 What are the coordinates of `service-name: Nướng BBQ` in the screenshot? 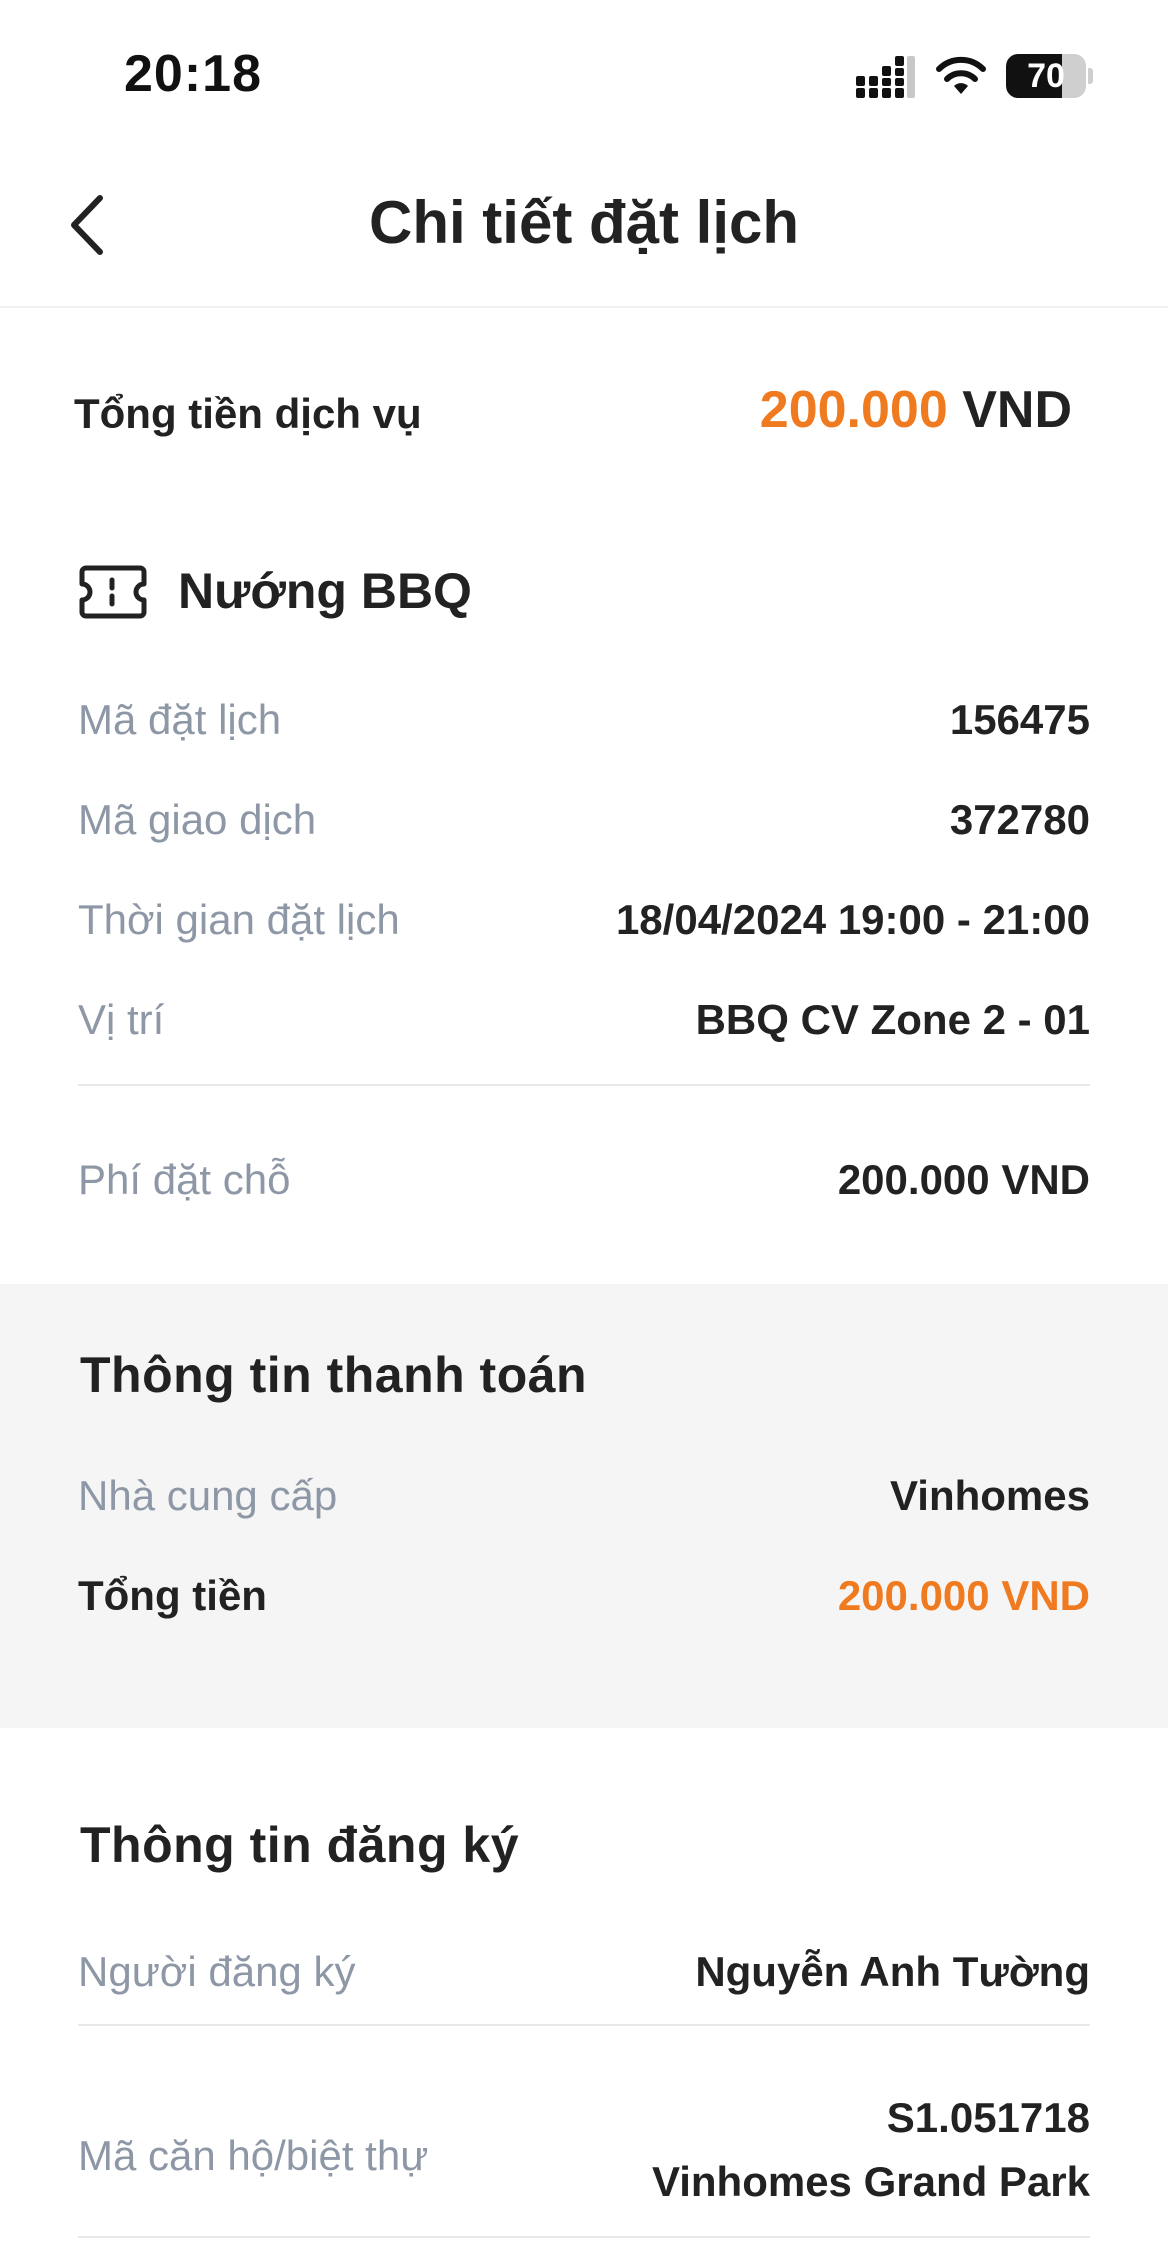 It's located at (325, 591).